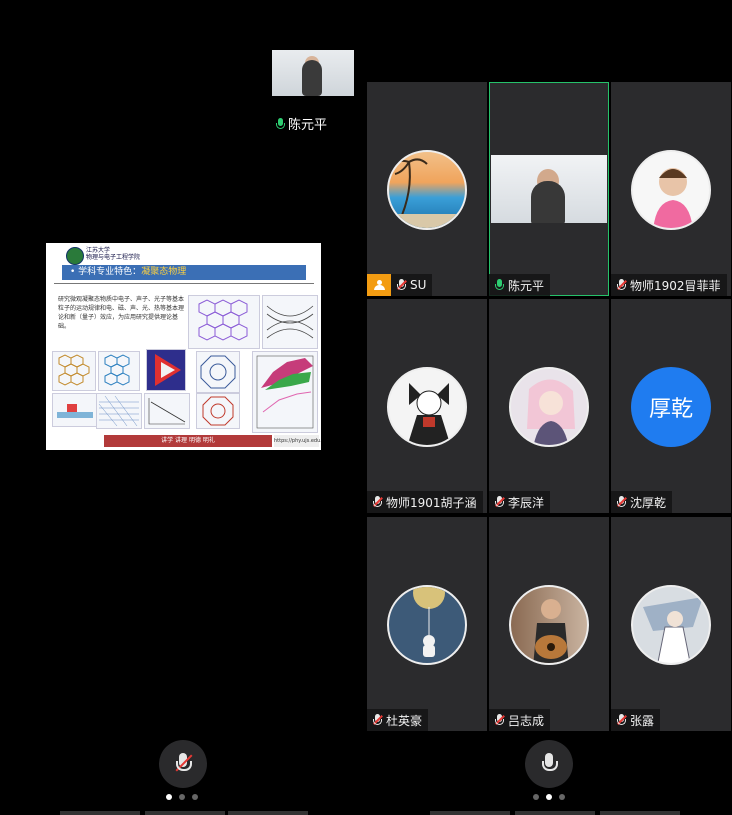 Image resolution: width=732 pixels, height=815 pixels. I want to click on anime-character-icon, so click(429, 414).